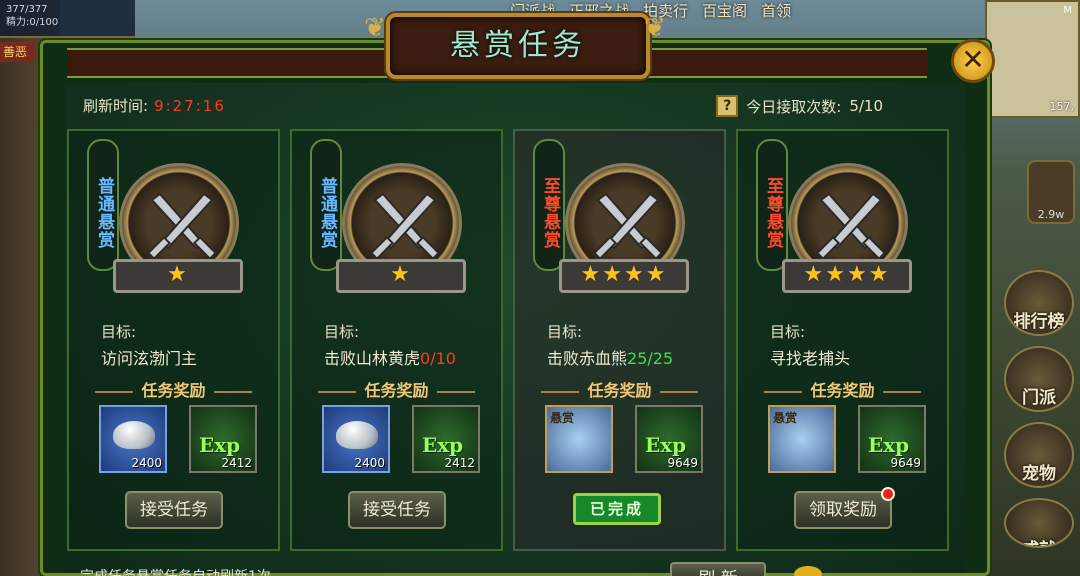 The height and width of the screenshot is (576, 1080). I want to click on refresh-info: 刷新时间: 9:27:16, so click(154, 105).